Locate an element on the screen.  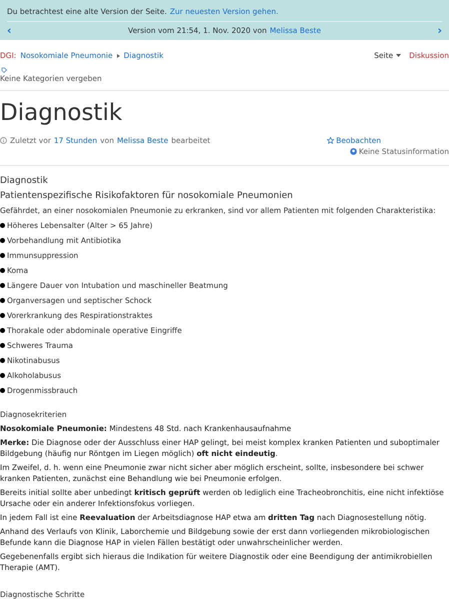
subsection-heading: Patientenspezifische Risikofaktoren für nosokomiale Pneumonien is located at coordinates (147, 196).